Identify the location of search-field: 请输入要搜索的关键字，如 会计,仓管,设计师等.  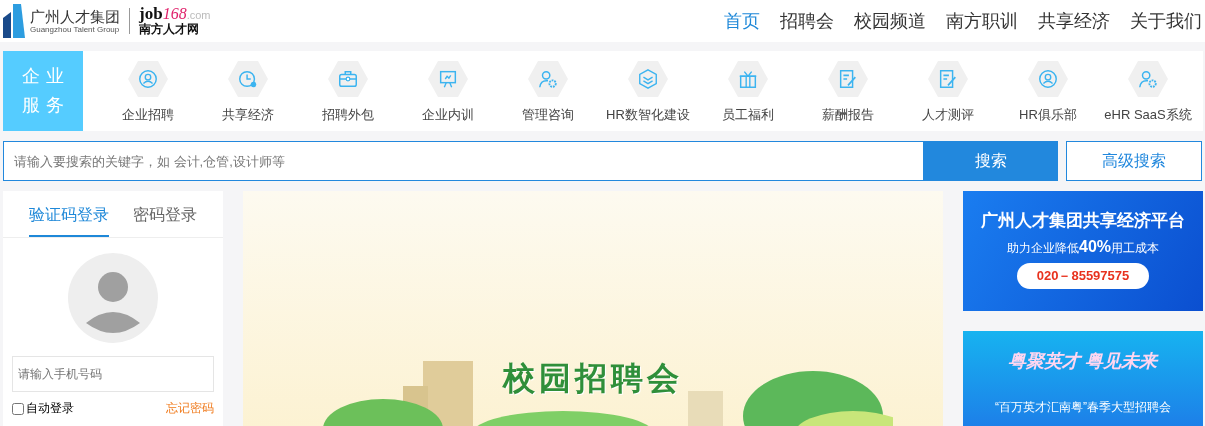
(463, 161).